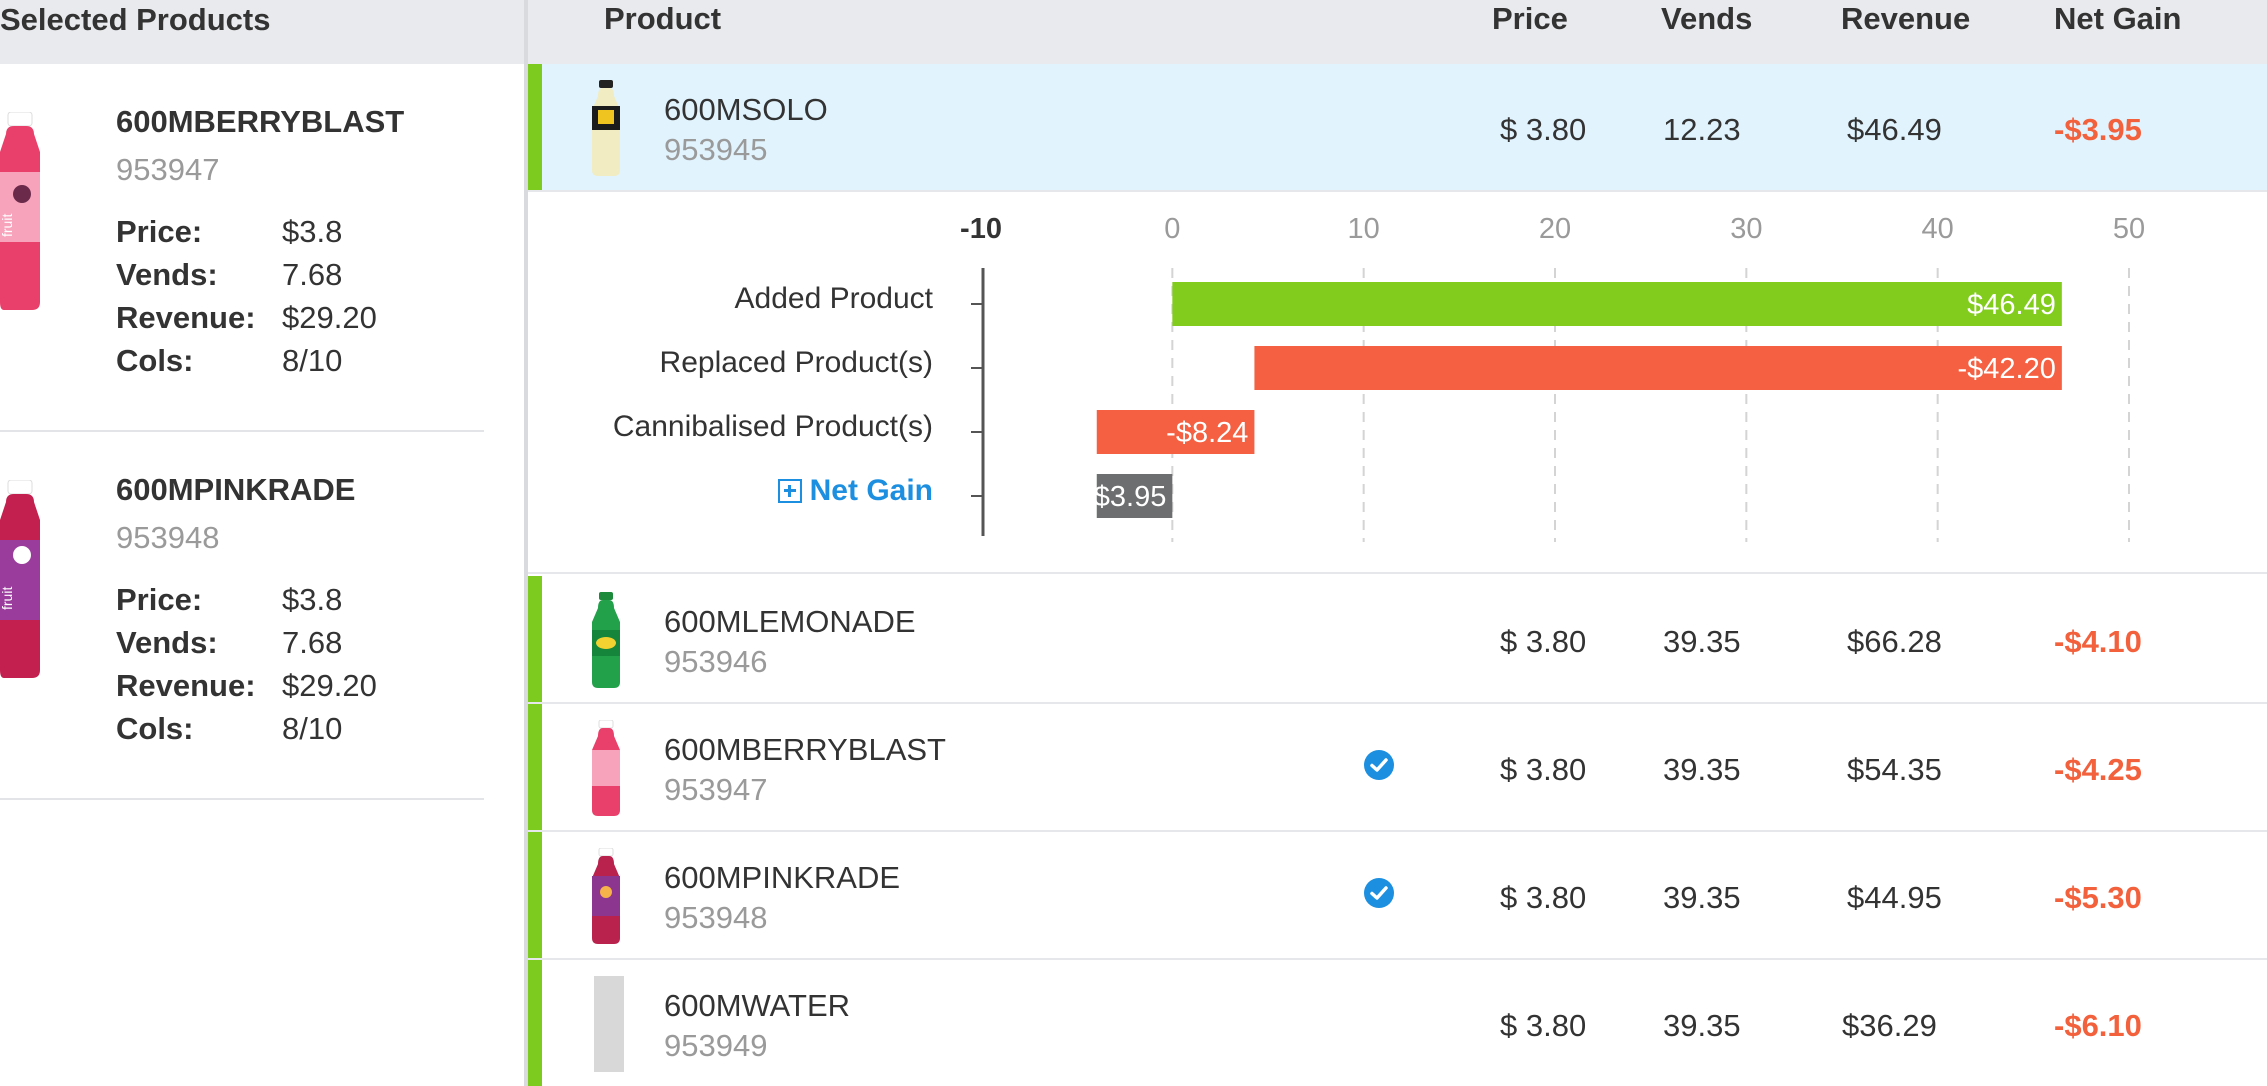 The height and width of the screenshot is (1086, 2267). I want to click on selected-products-header: Selected Products, so click(262, 32).